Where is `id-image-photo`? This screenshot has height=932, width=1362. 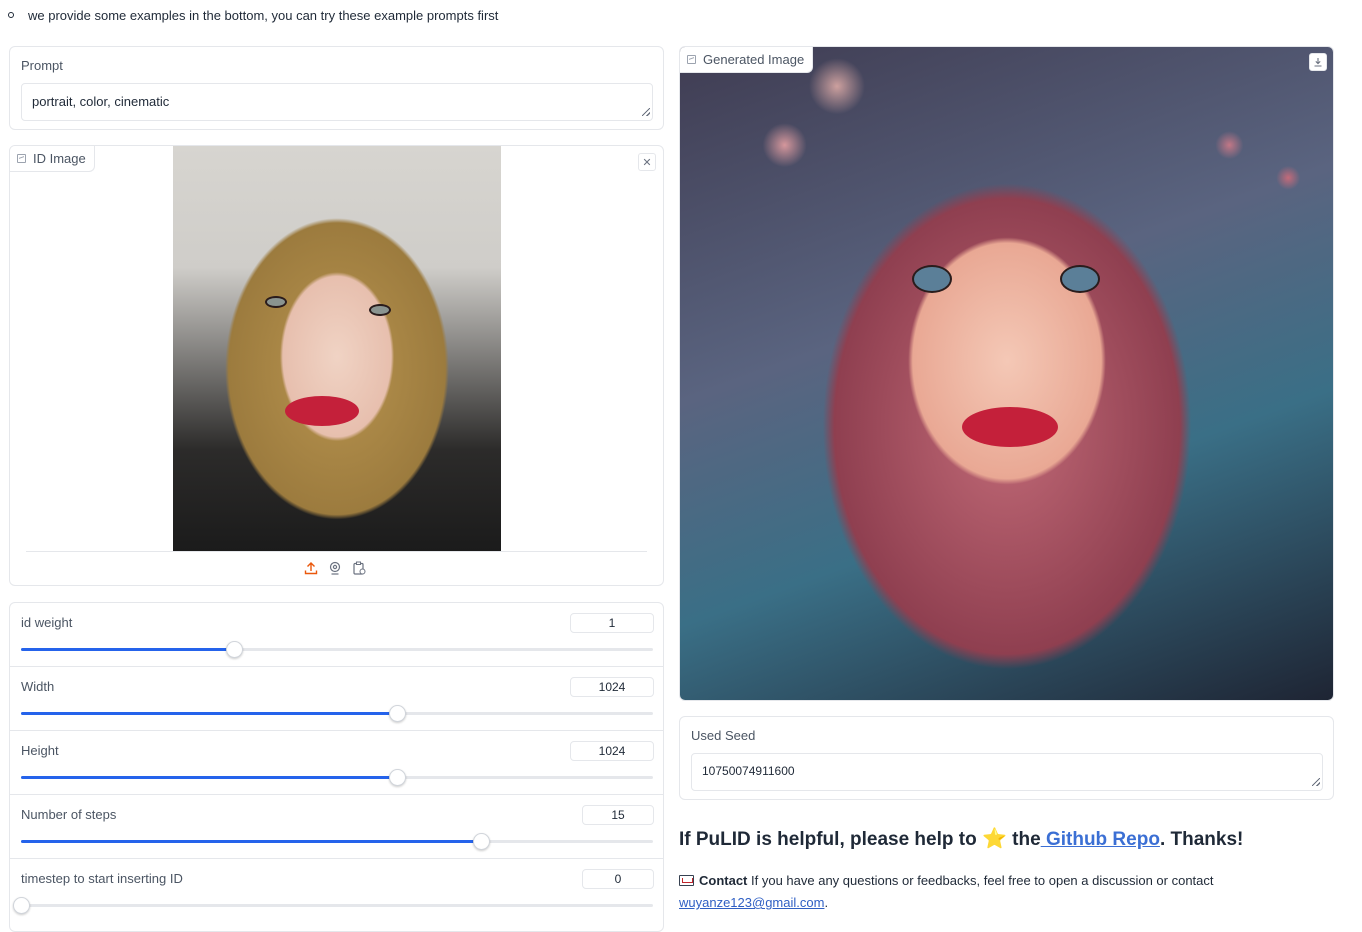 id-image-photo is located at coordinates (337, 348).